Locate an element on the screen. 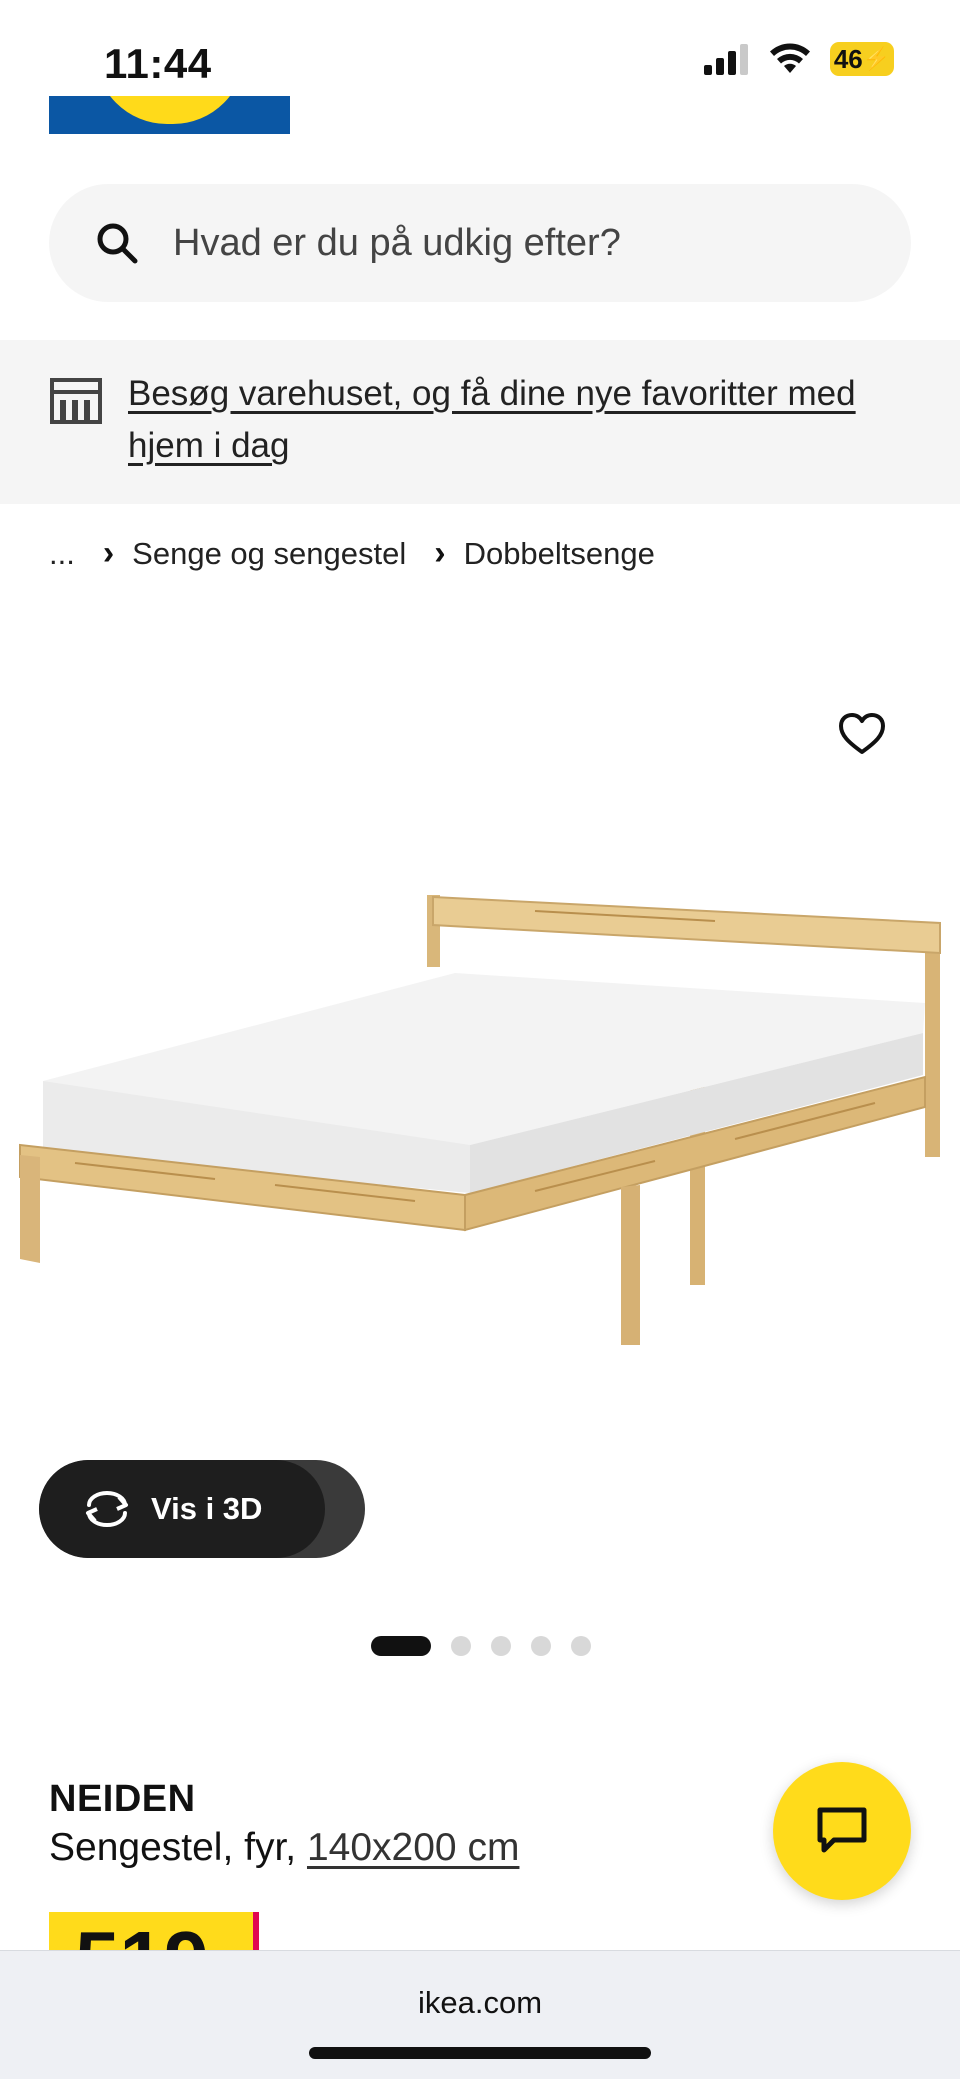  store-icon is located at coordinates (76, 401).